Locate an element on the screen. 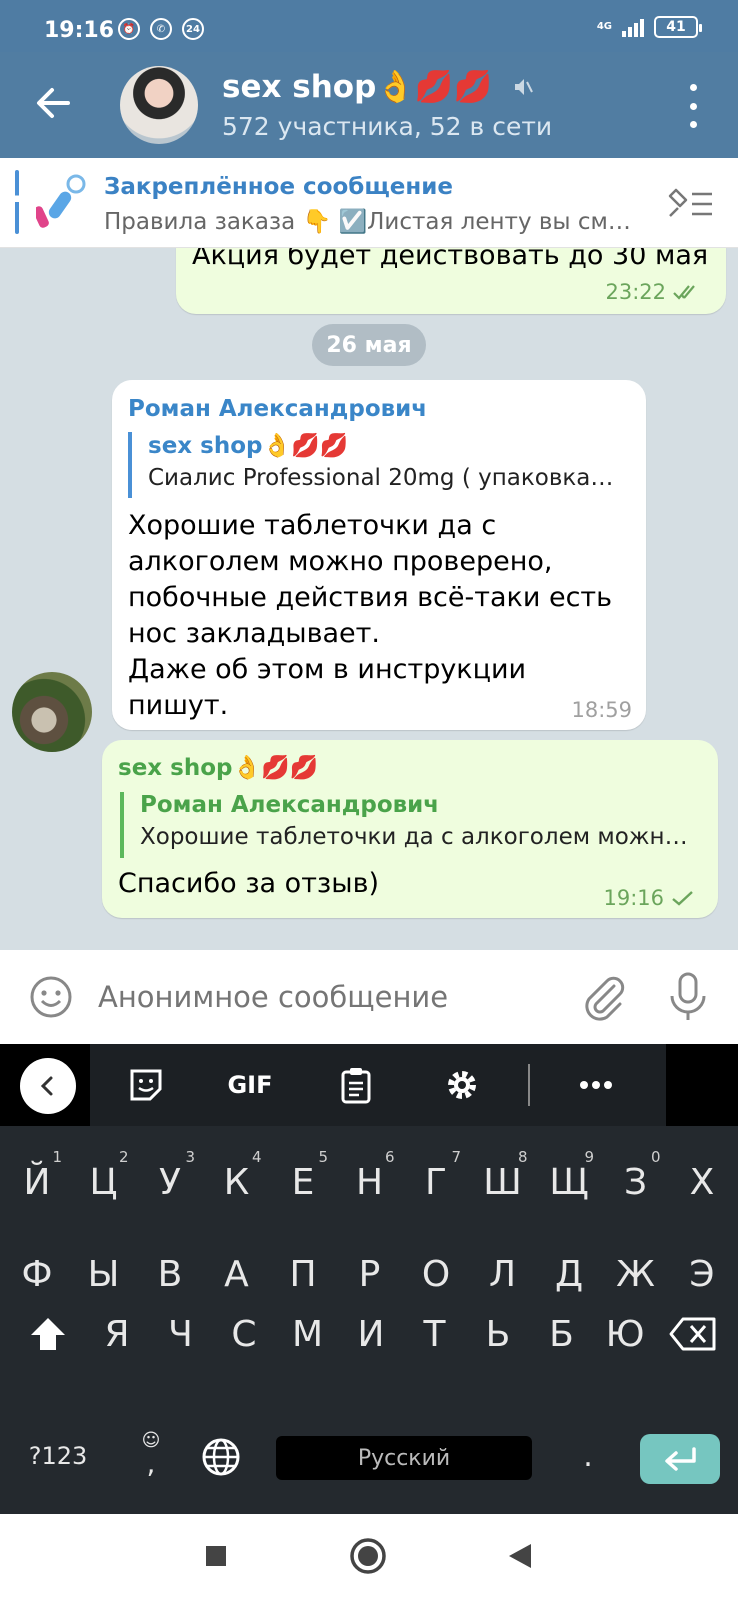  key-label: М is located at coordinates (307, 1334).